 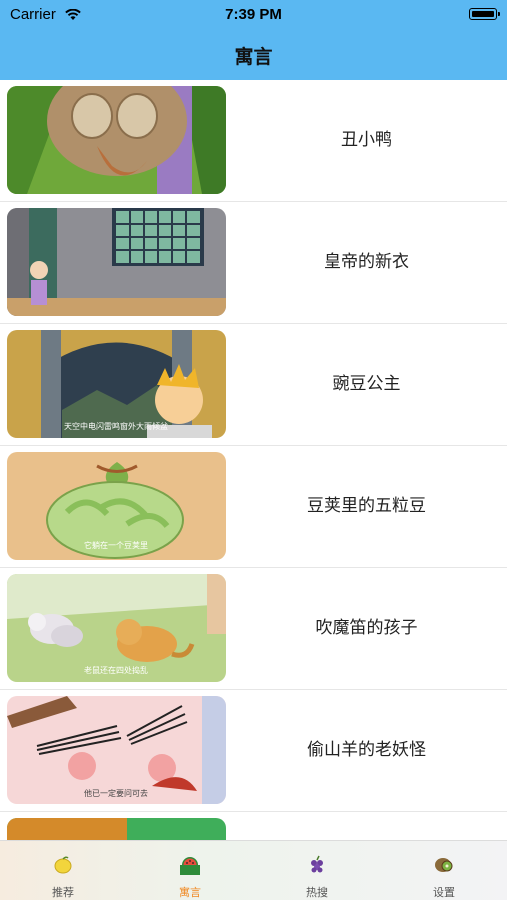 I want to click on lemon-icon, so click(x=63, y=865).